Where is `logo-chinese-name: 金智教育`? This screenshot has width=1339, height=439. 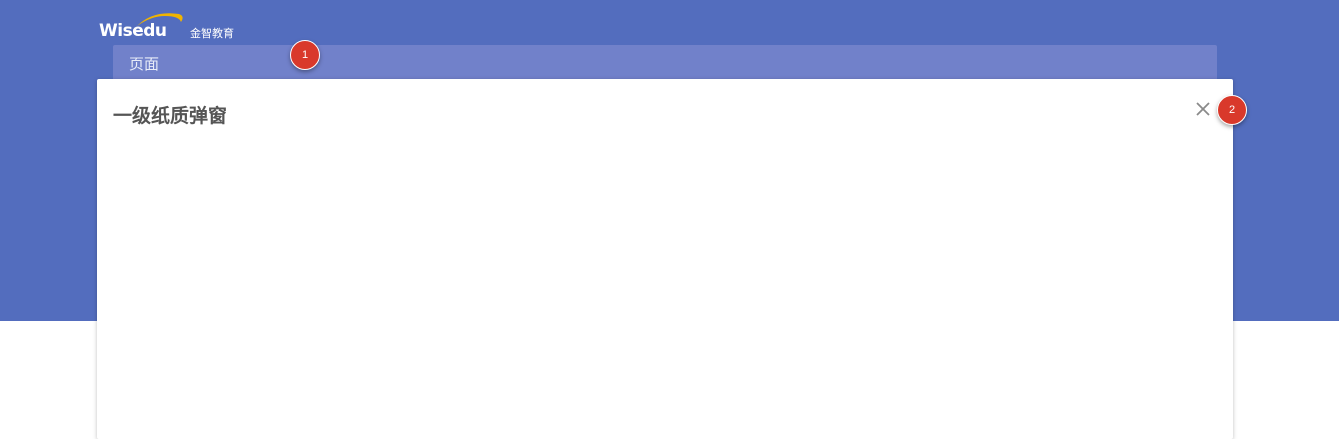 logo-chinese-name: 金智教育 is located at coordinates (212, 33).